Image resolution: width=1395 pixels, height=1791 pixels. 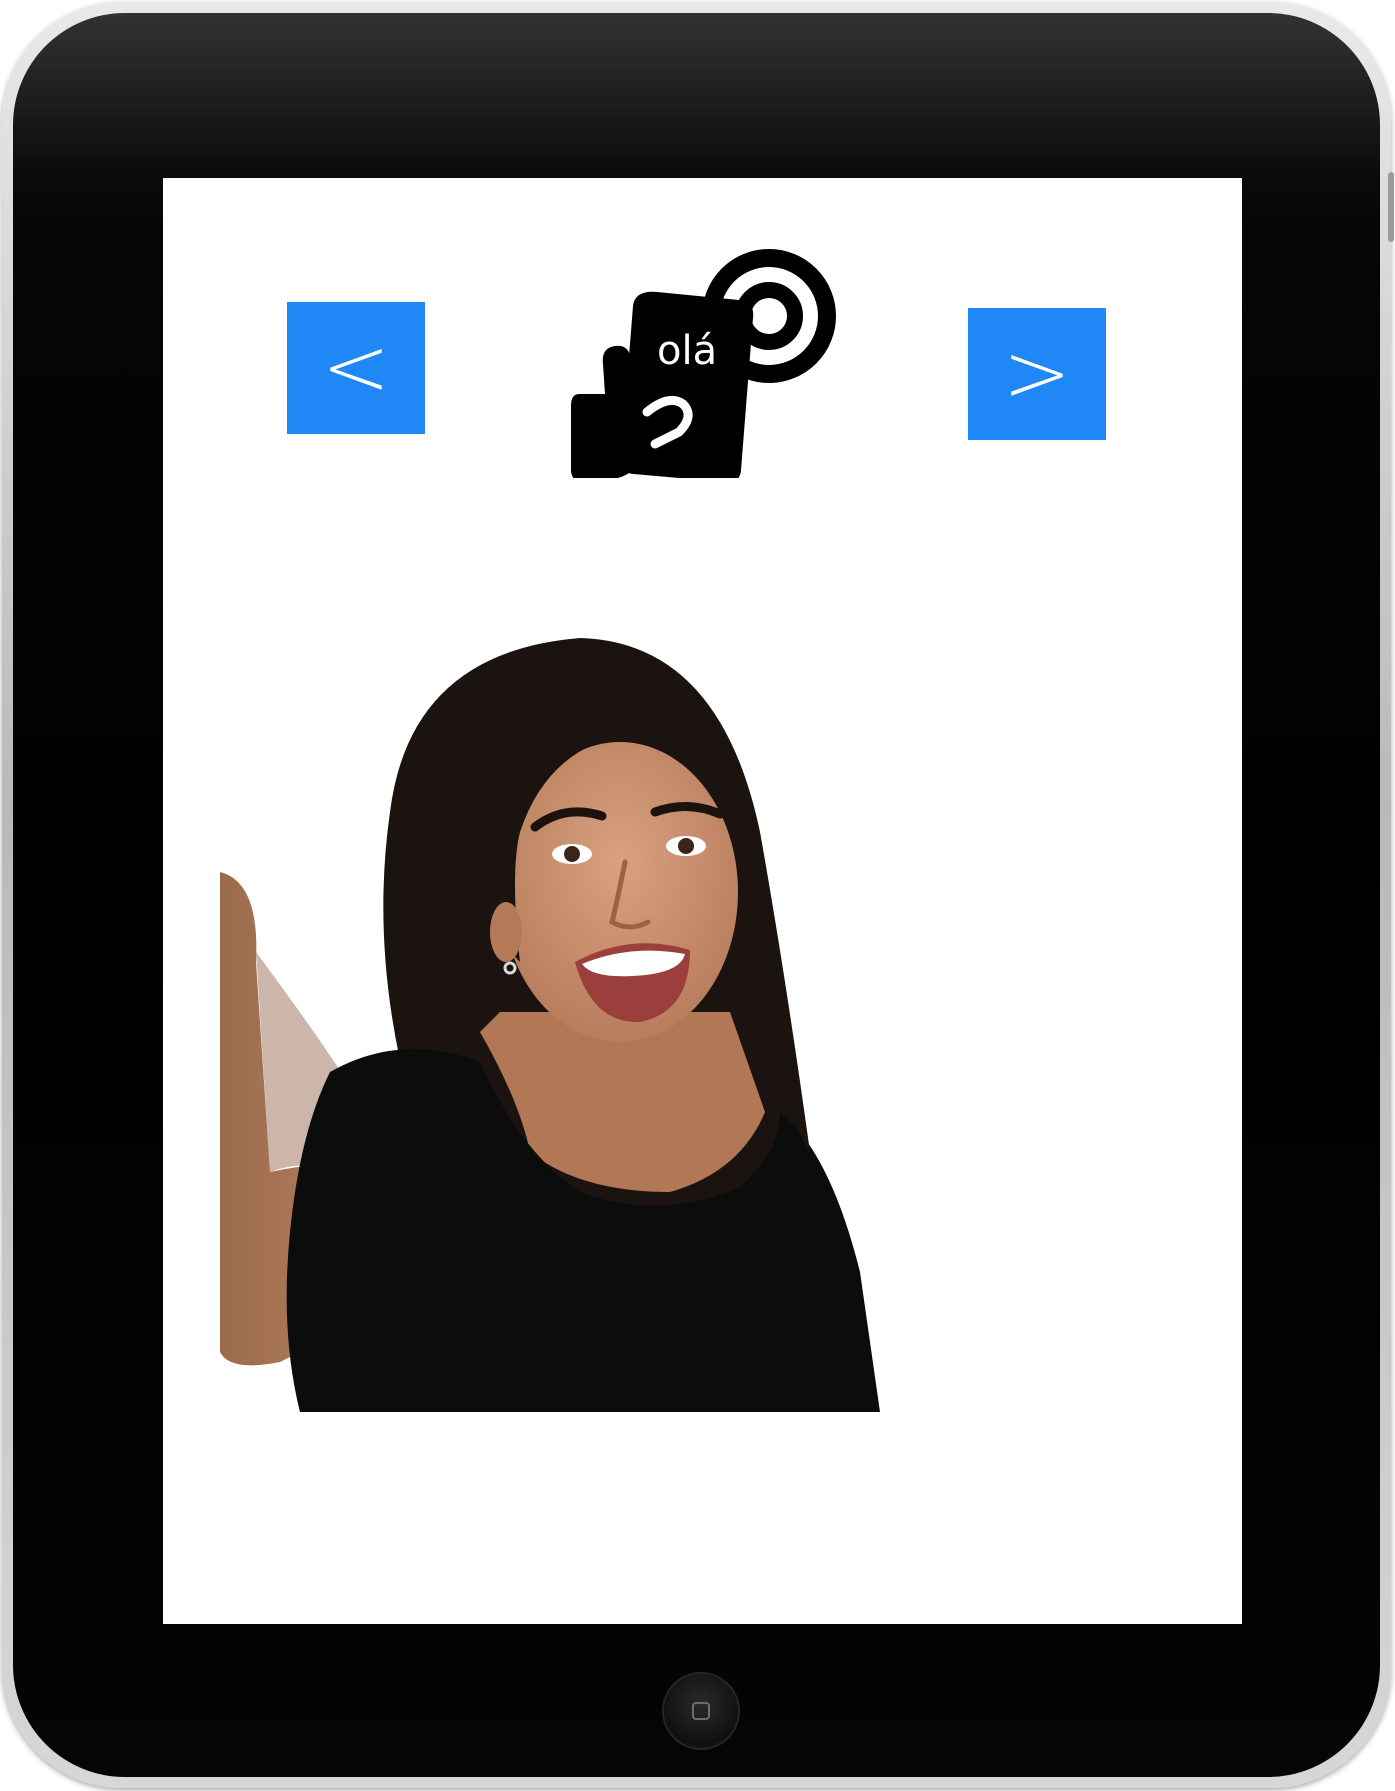 What do you see at coordinates (1037, 374) in the screenshot?
I see `next-button: >` at bounding box center [1037, 374].